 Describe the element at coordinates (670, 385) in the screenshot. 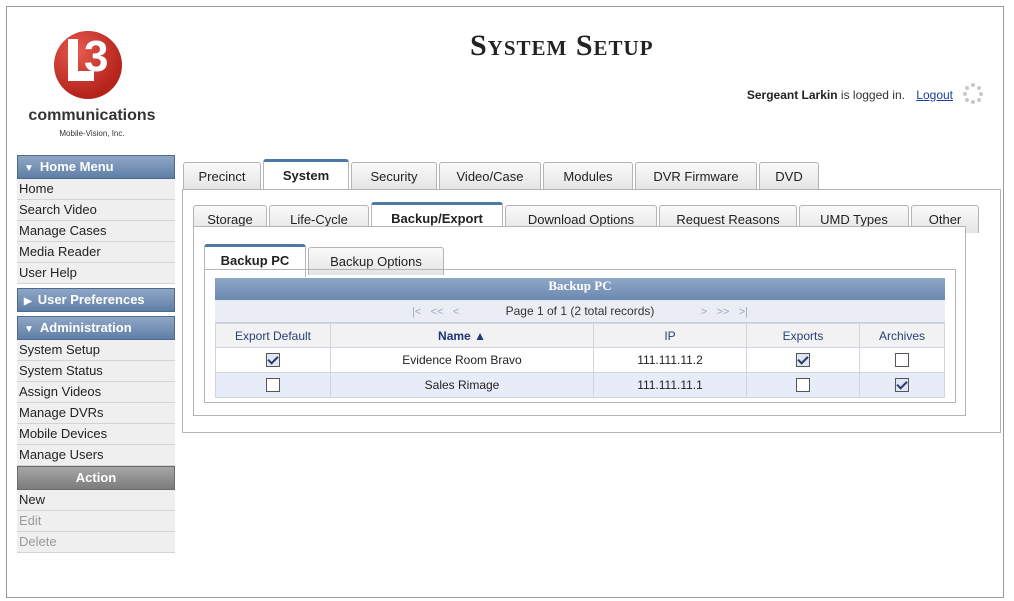

I see `ip-cell: 111.111.11.1` at that location.